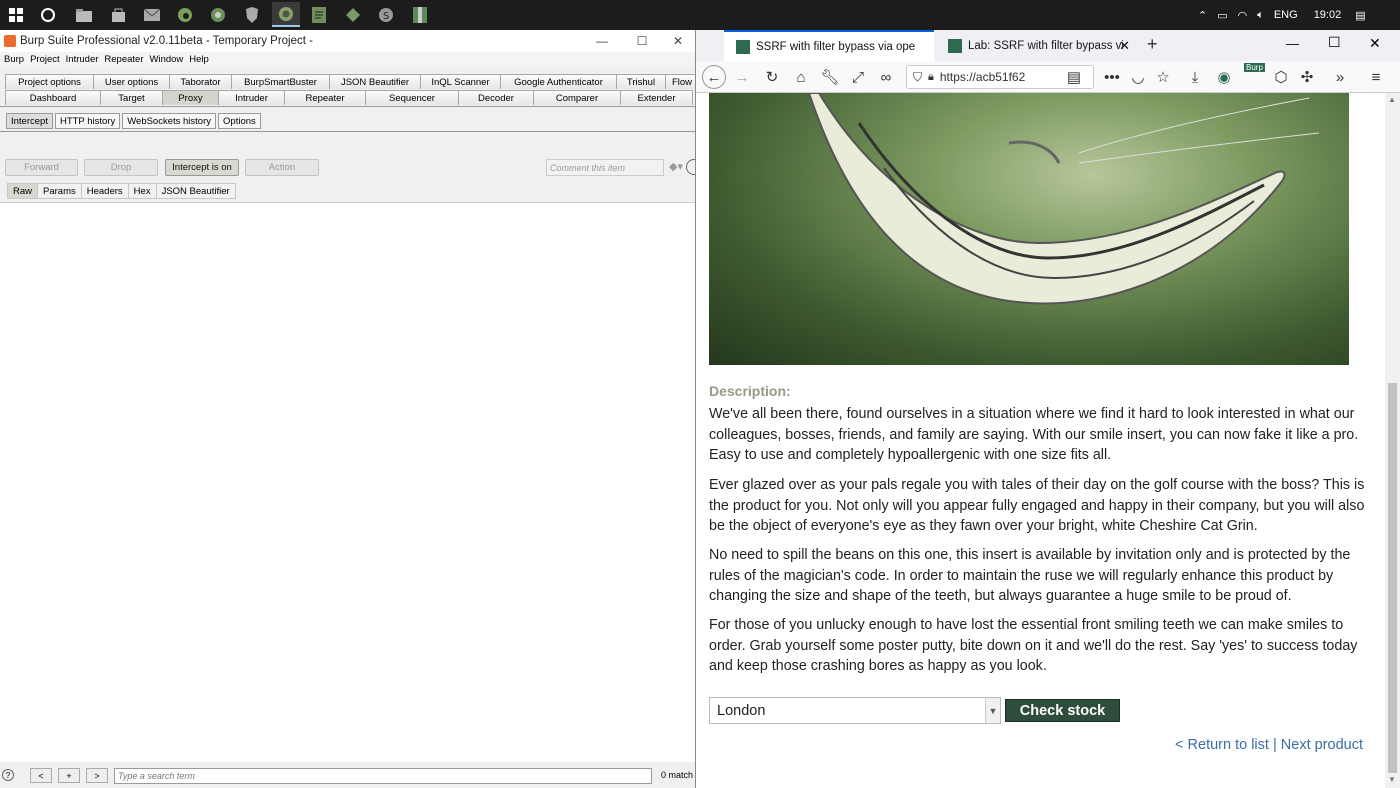  What do you see at coordinates (412, 97) in the screenshot?
I see `tab-sequencer: Sequencer` at bounding box center [412, 97].